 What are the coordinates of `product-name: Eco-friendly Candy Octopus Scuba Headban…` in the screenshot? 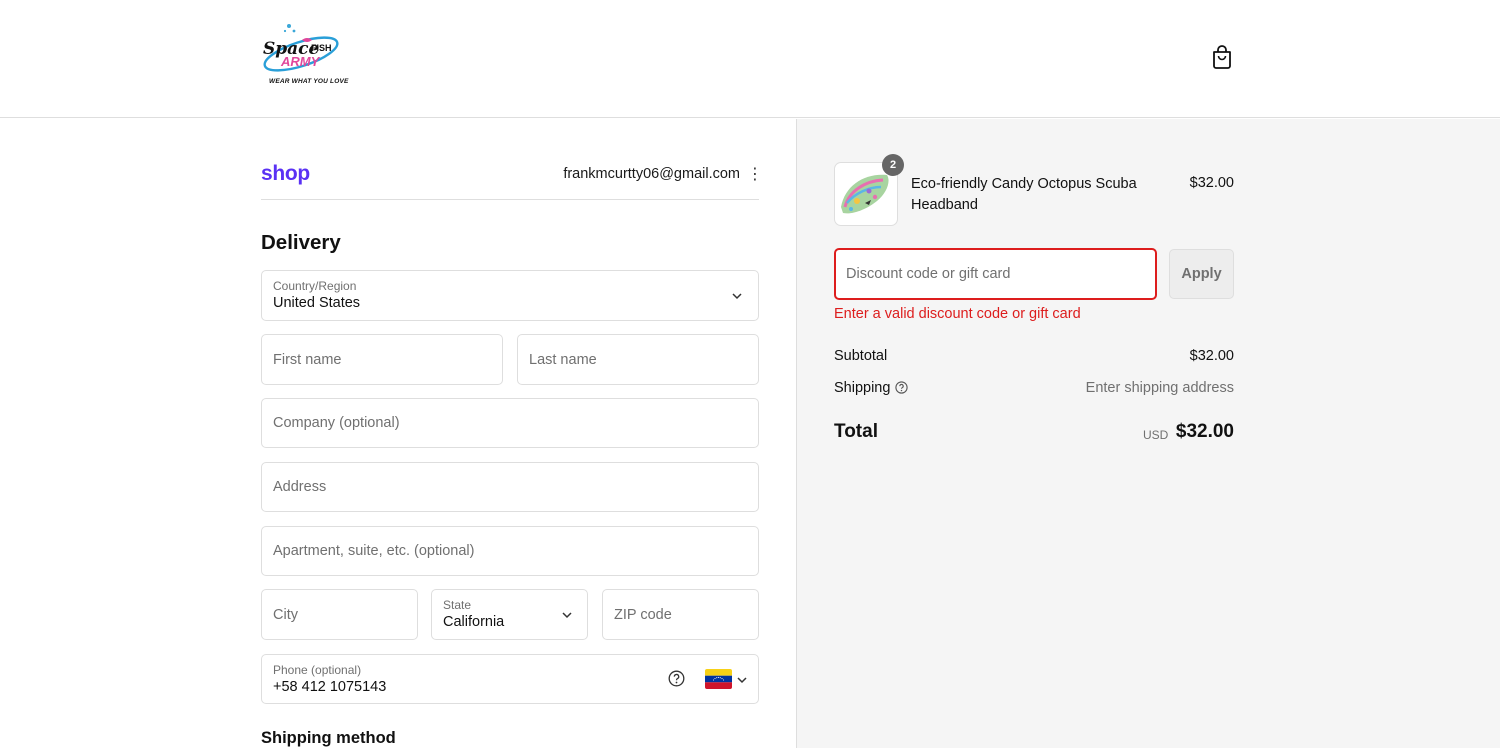 It's located at (1024, 194).